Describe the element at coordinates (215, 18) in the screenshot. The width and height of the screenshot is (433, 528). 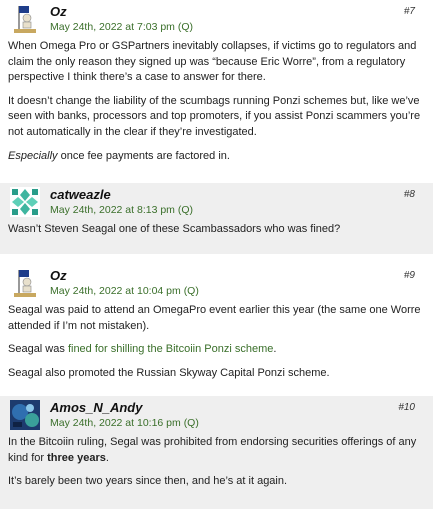
I see `comment-header: Oz May 24th, 2022 at 7:03 pm (Q) #7` at that location.